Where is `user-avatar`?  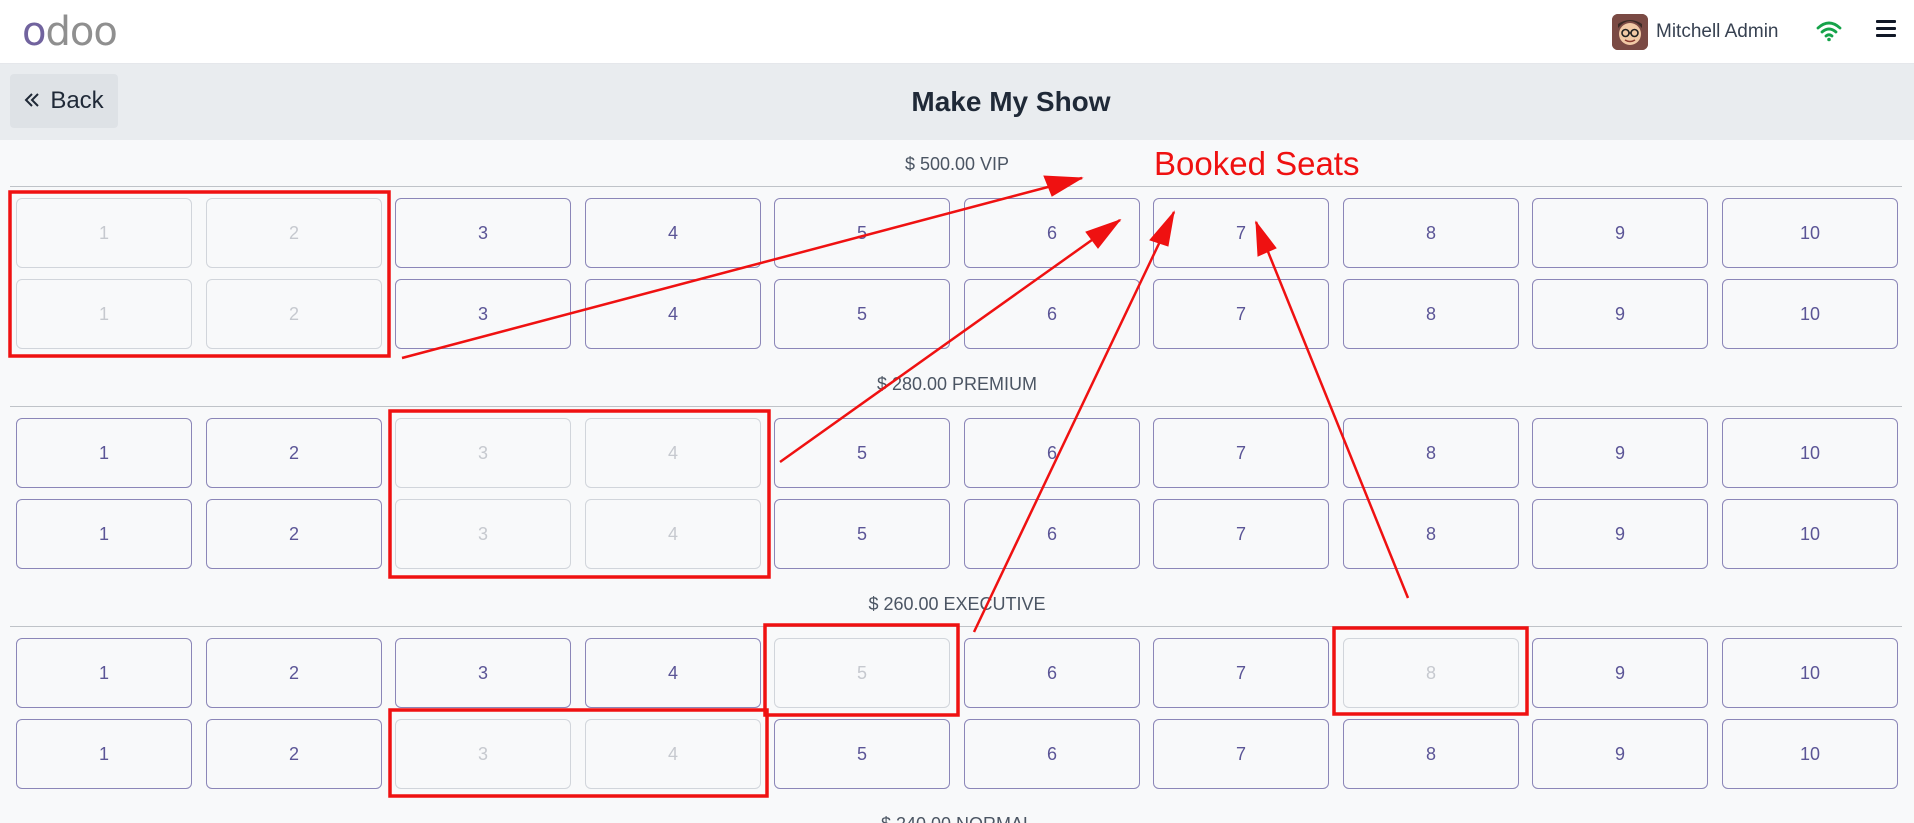 user-avatar is located at coordinates (1630, 32).